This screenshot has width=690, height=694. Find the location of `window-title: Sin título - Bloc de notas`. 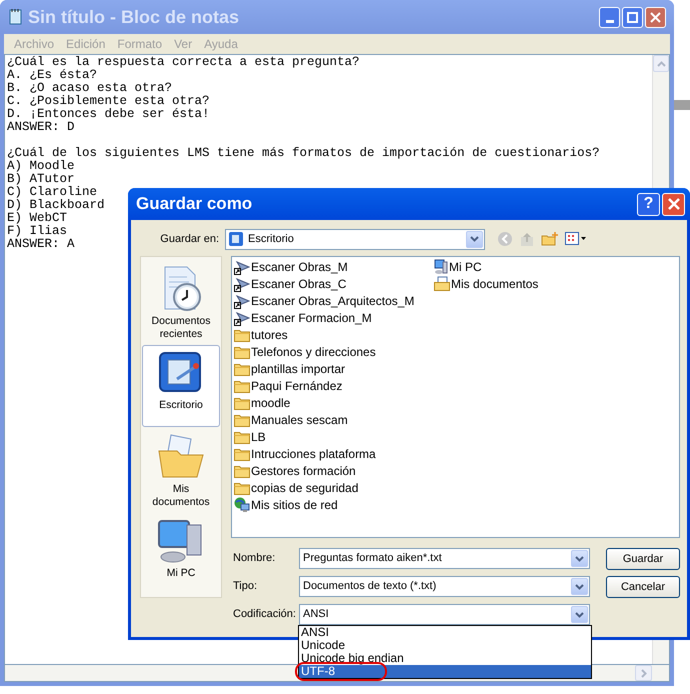

window-title: Sin título - Bloc de notas is located at coordinates (133, 17).